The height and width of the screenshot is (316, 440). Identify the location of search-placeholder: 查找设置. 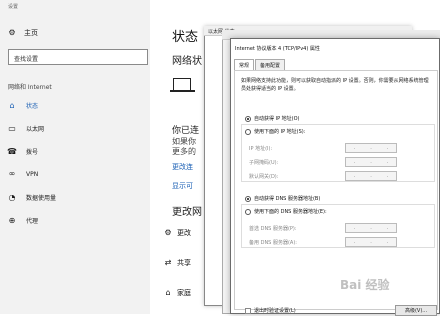
(26, 59).